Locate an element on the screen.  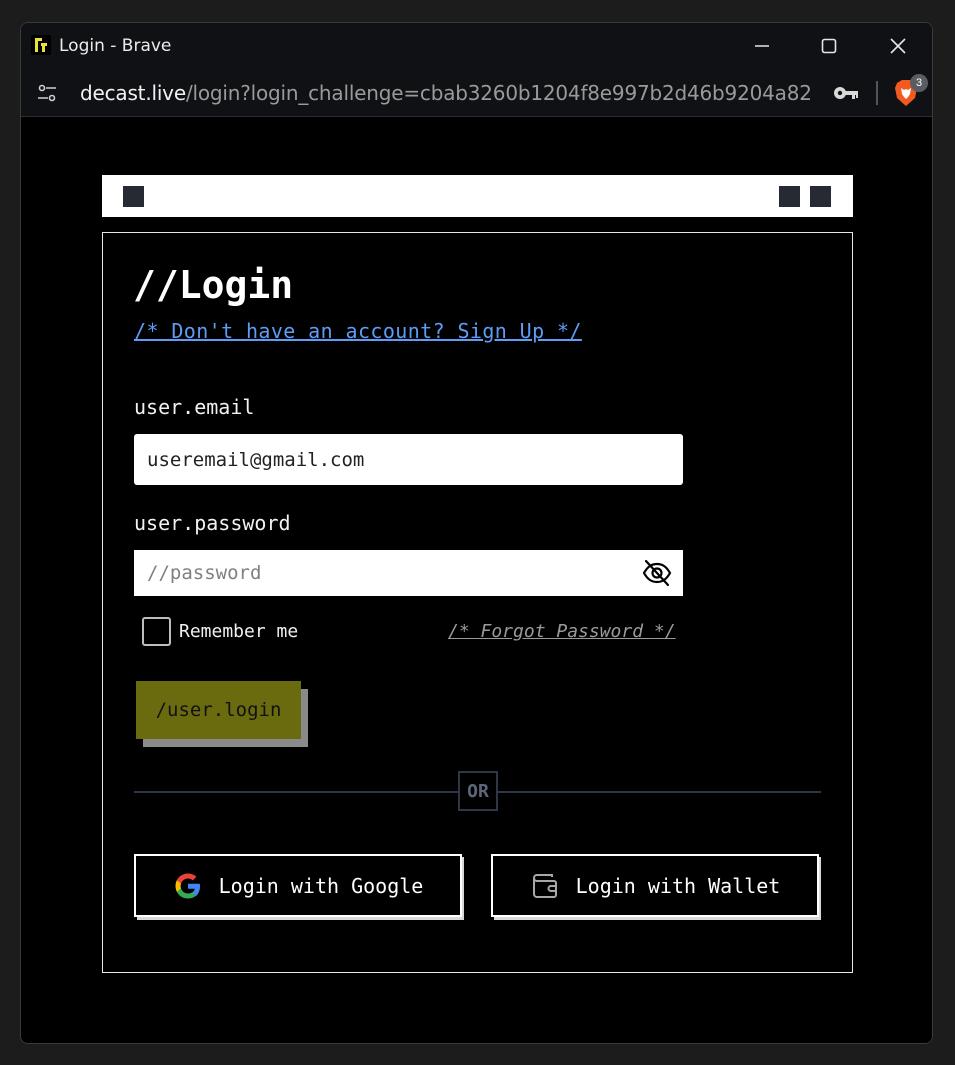
password-field is located at coordinates (408, 573).